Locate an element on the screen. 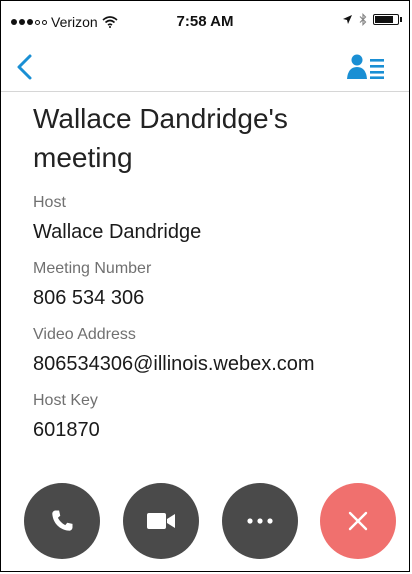  host-key-label: Host Key is located at coordinates (65, 400).